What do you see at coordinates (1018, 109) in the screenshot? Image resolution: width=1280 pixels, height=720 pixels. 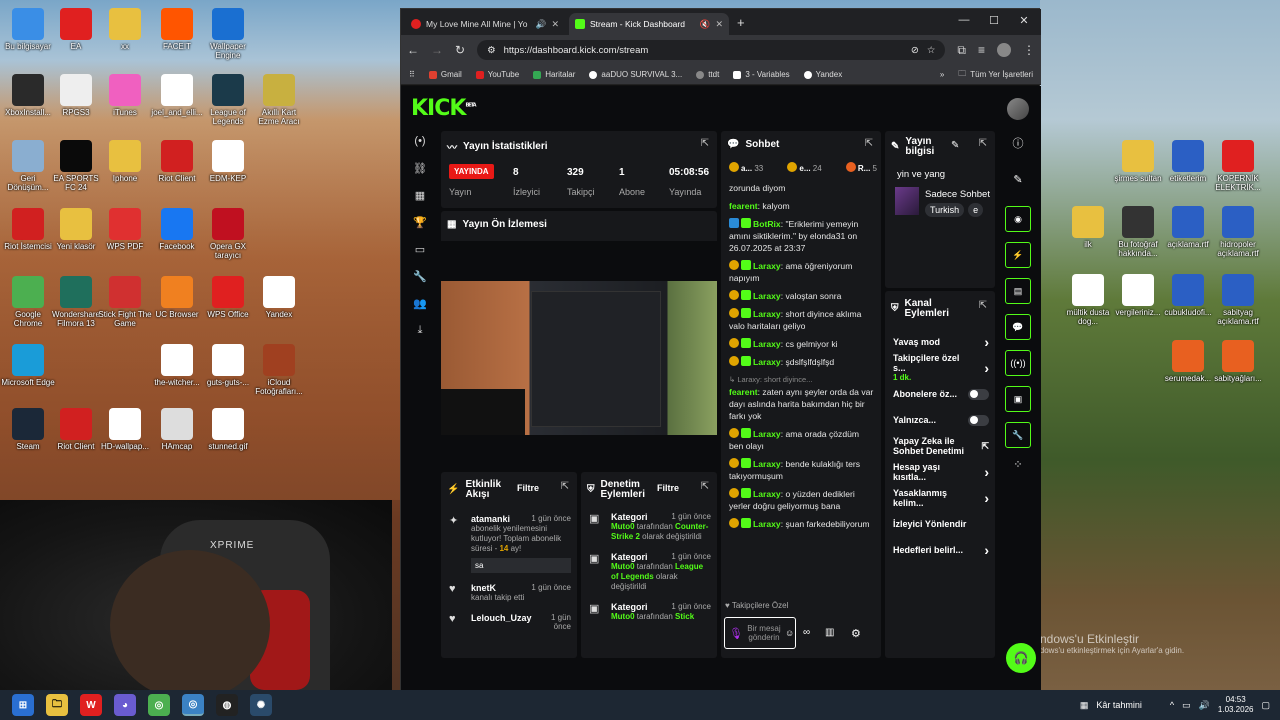 I see `user-avatar` at bounding box center [1018, 109].